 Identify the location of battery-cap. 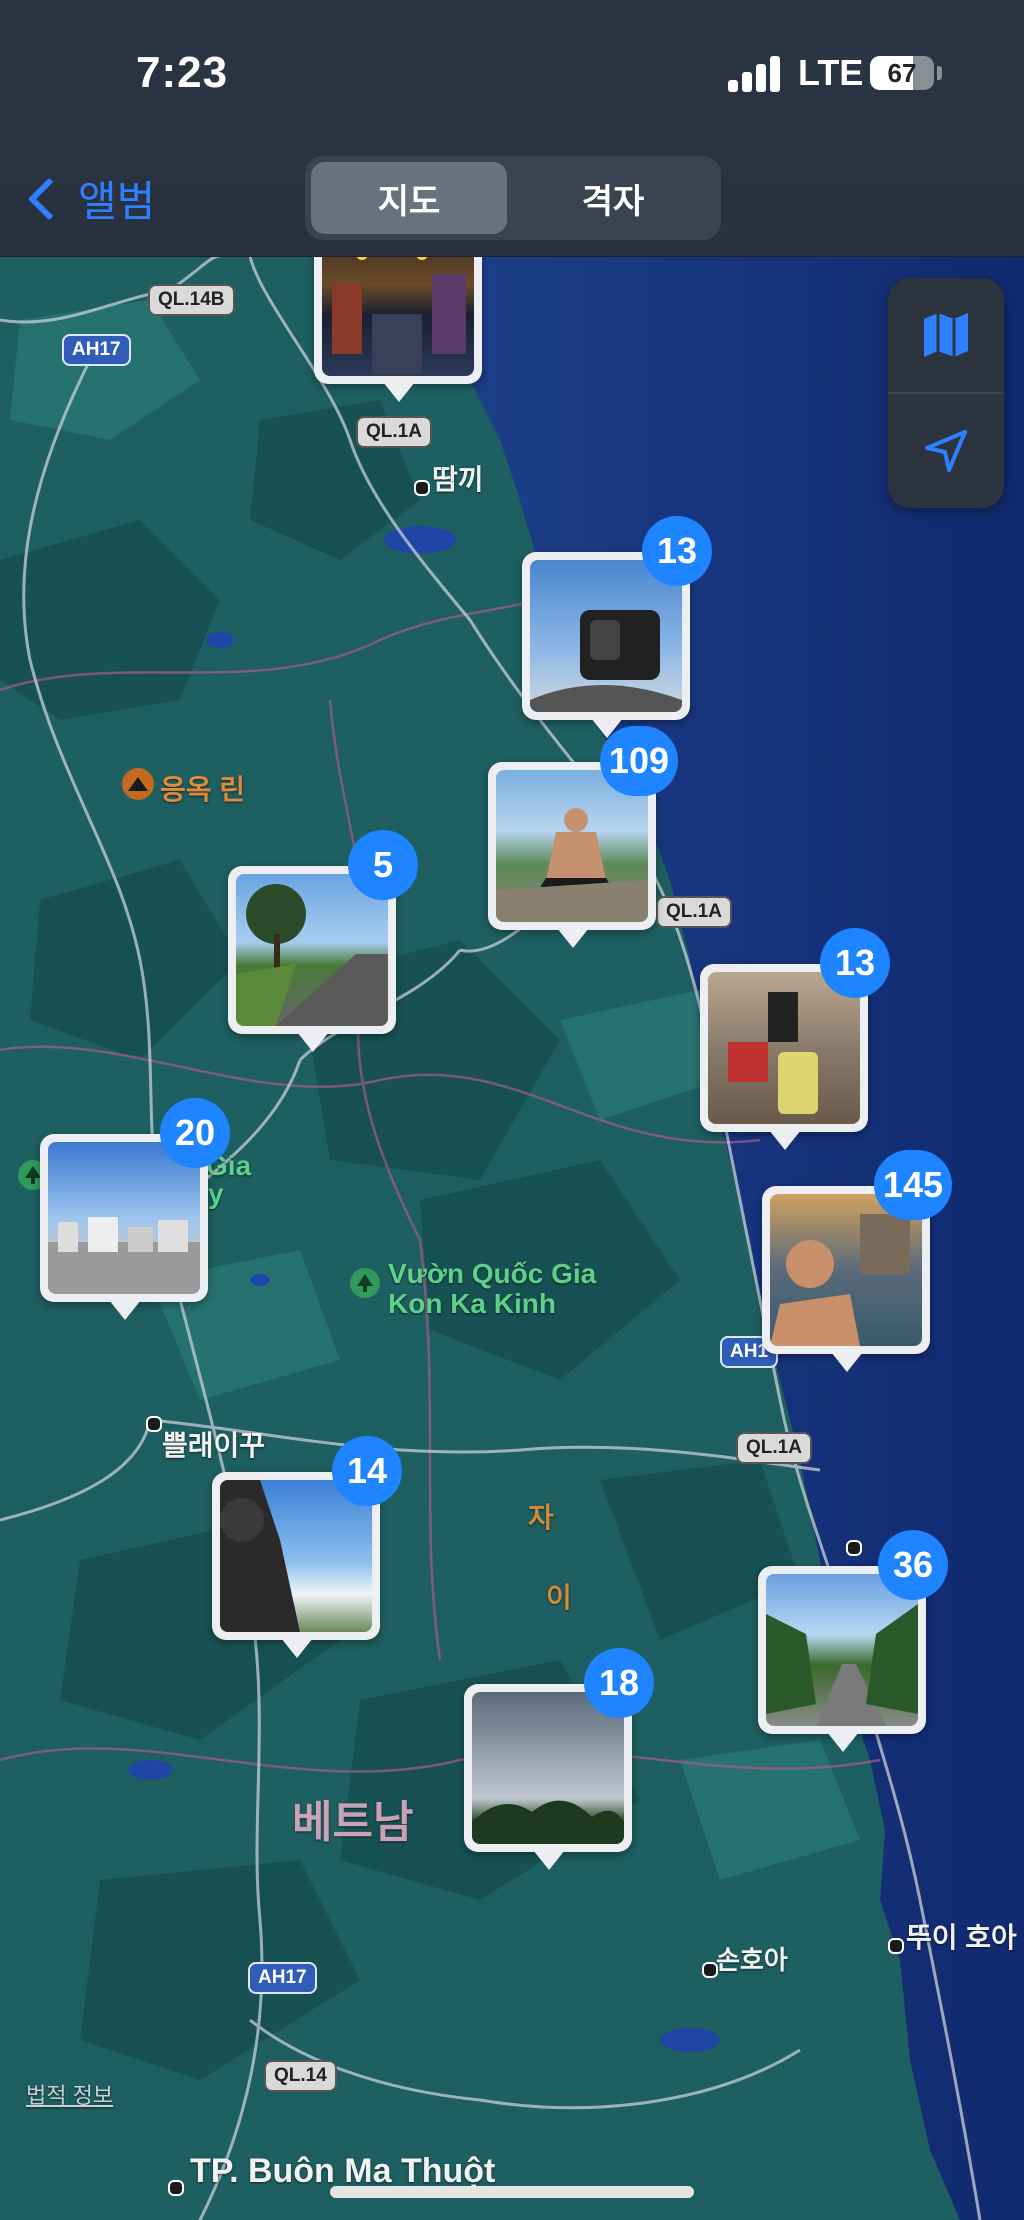
(939, 73).